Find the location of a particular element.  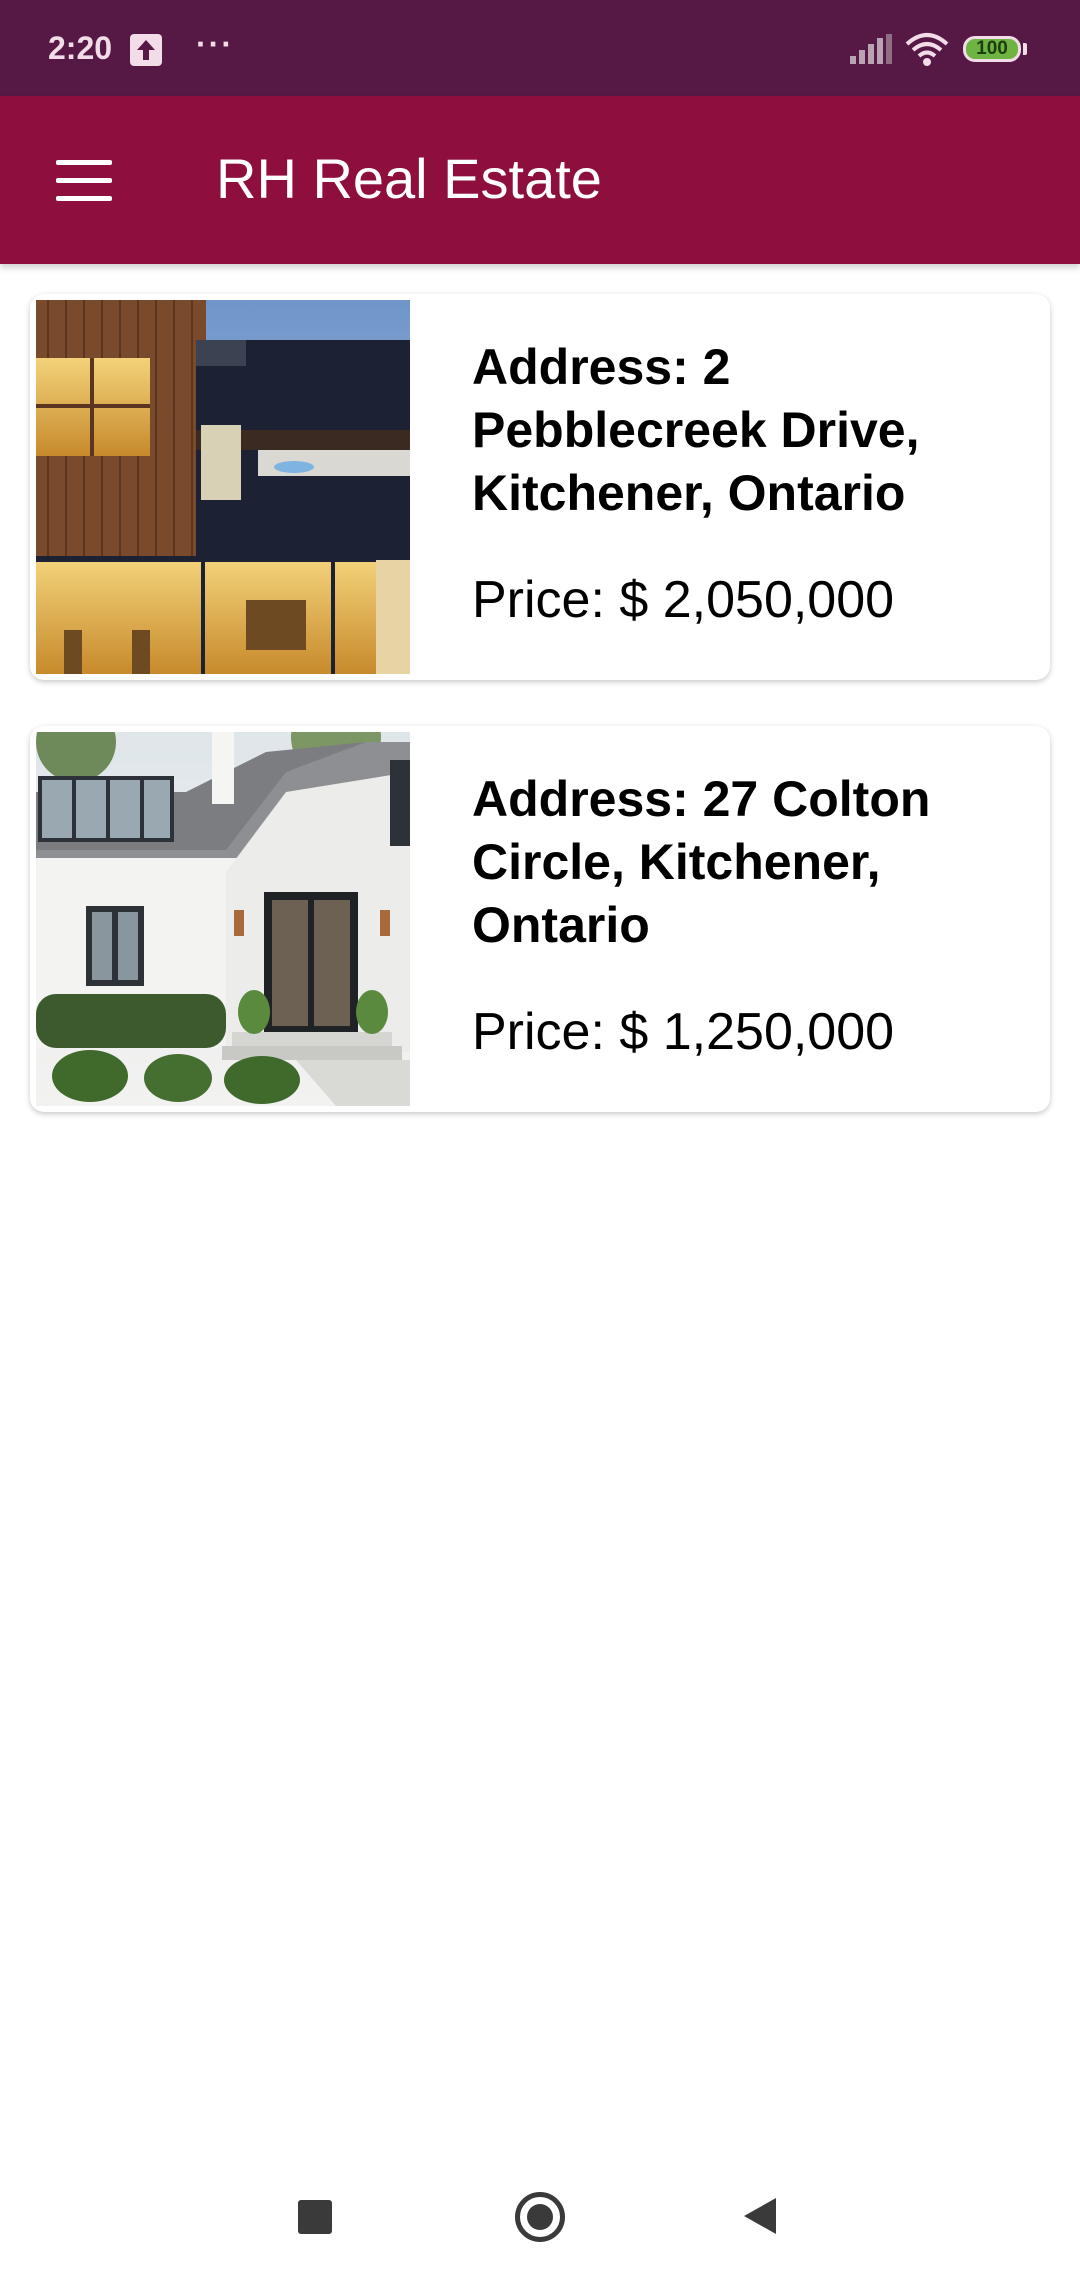

modern-house-photo is located at coordinates (223, 487).